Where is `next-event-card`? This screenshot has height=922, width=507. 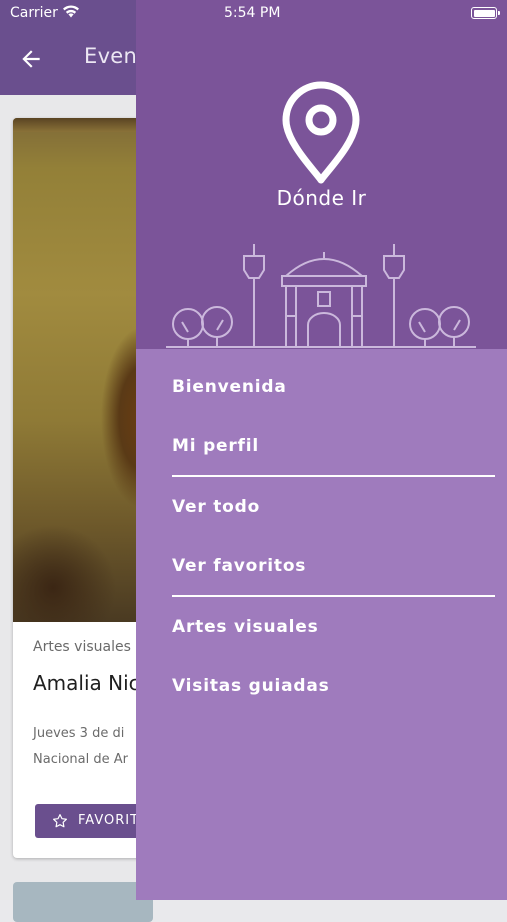
next-event-card is located at coordinates (83, 902).